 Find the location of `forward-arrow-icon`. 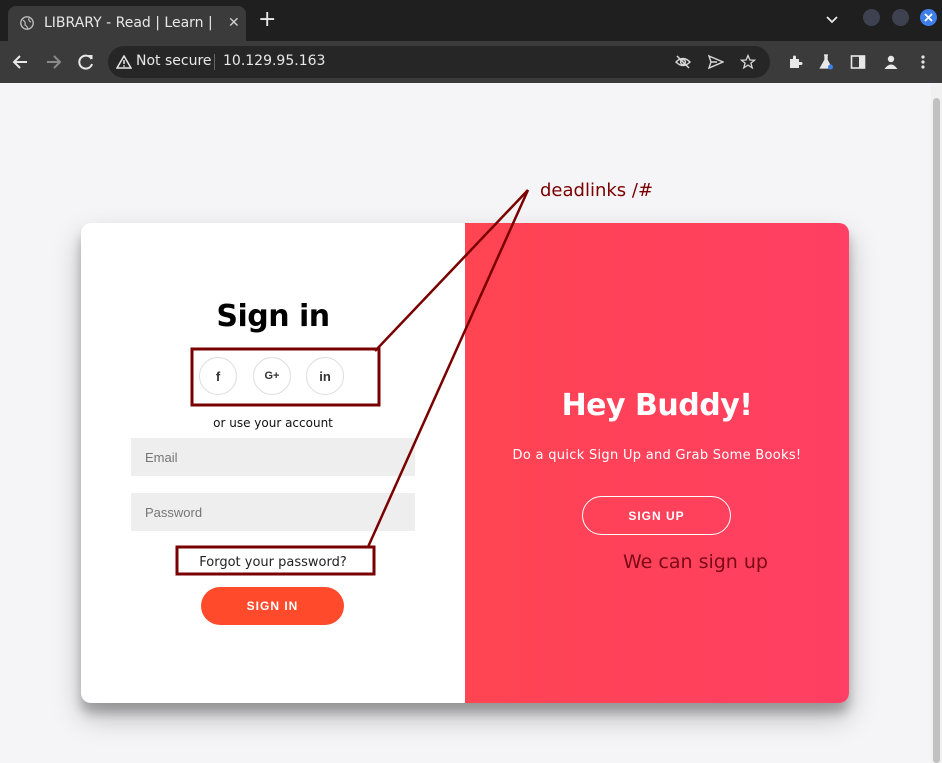

forward-arrow-icon is located at coordinates (53, 62).